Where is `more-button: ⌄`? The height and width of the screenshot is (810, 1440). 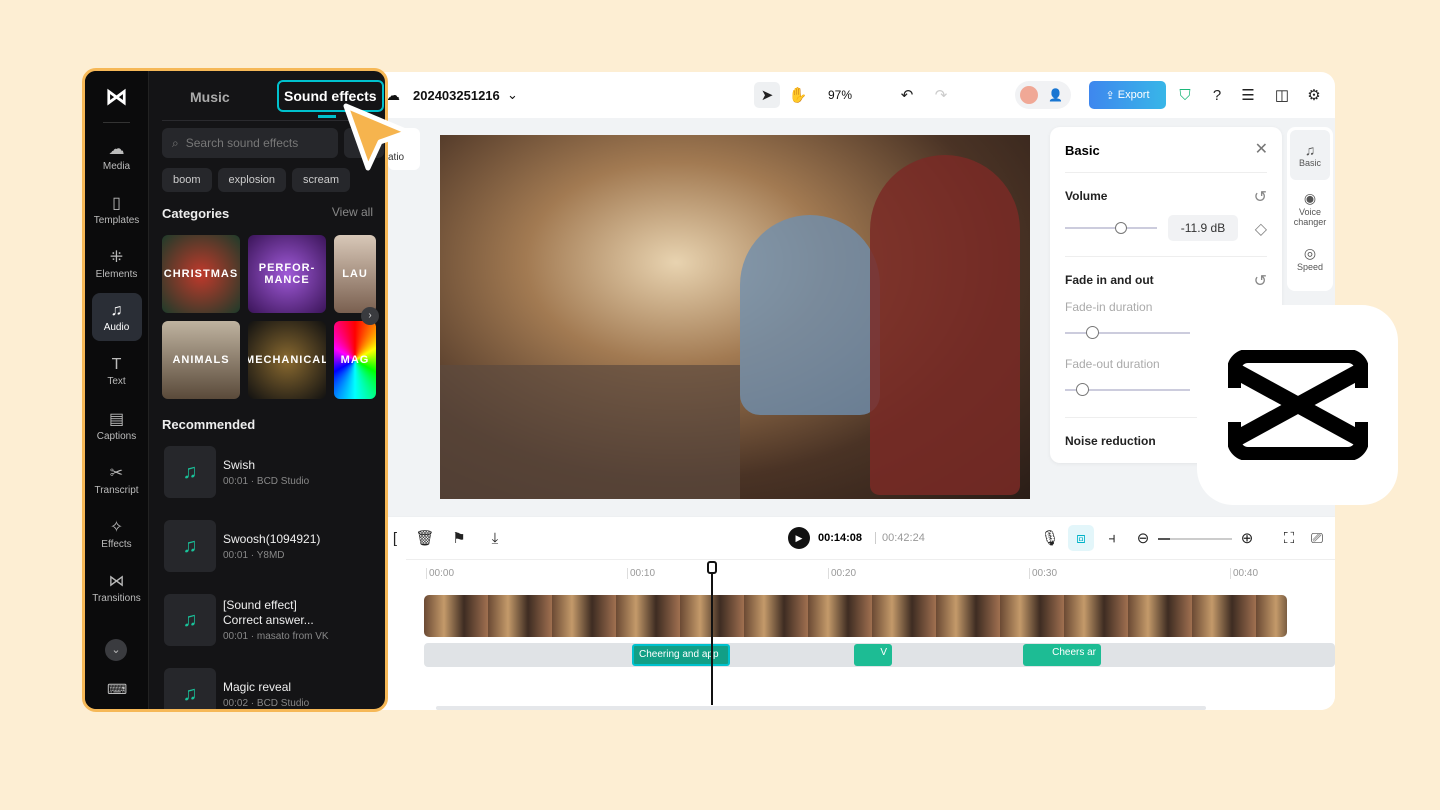 more-button: ⌄ is located at coordinates (116, 650).